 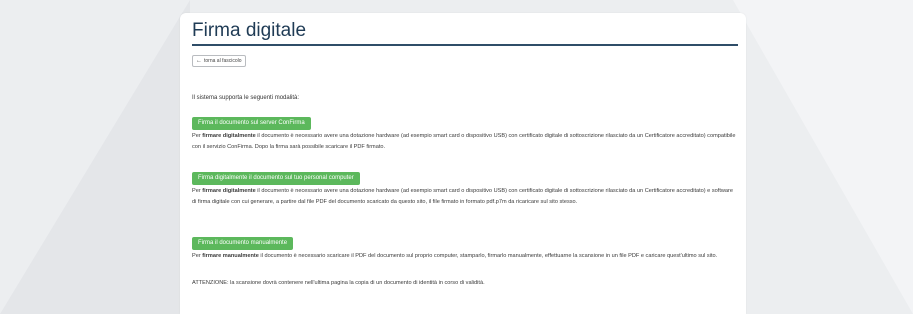 I want to click on sign-on-server-button: Firma il documento sul server ConFirma, so click(x=251, y=123).